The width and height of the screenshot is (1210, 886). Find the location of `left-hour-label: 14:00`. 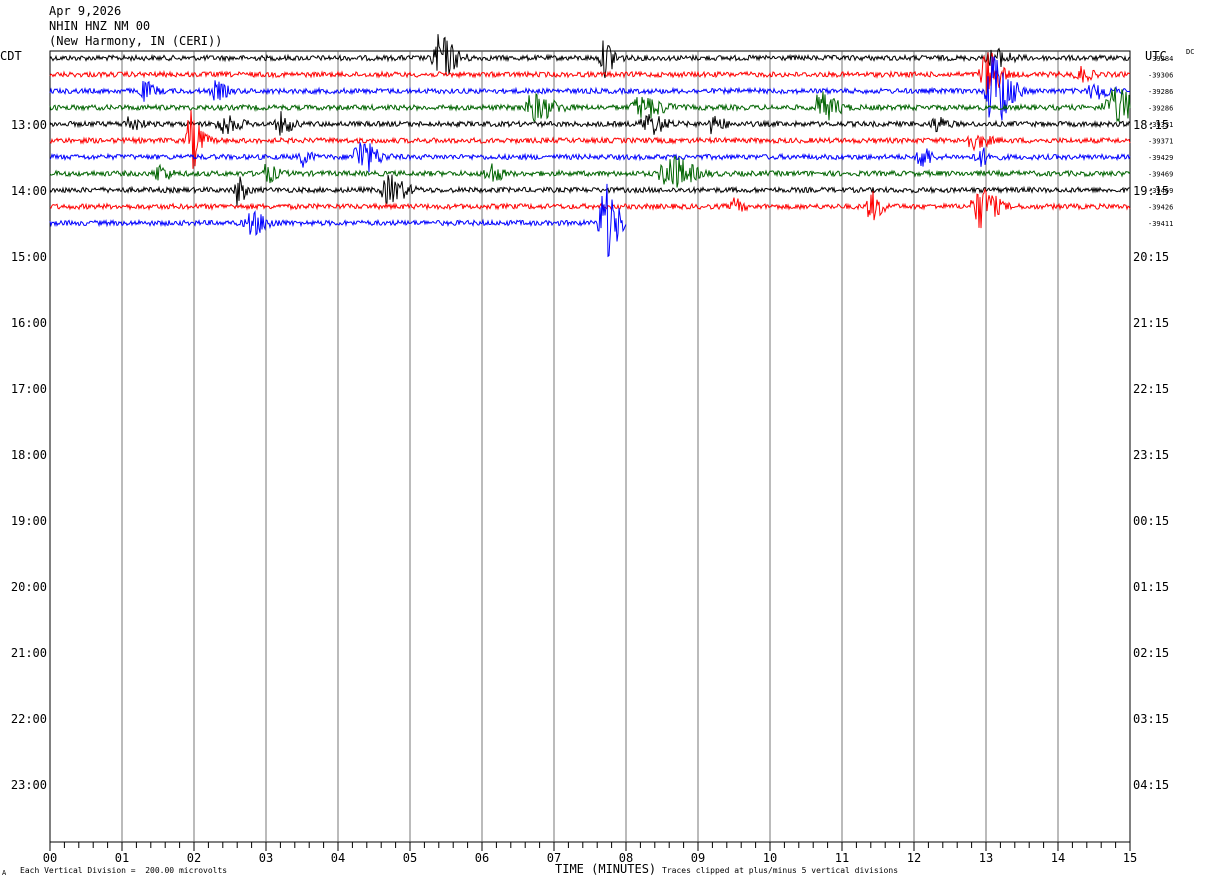

left-hour-label: 14:00 is located at coordinates (29, 191).